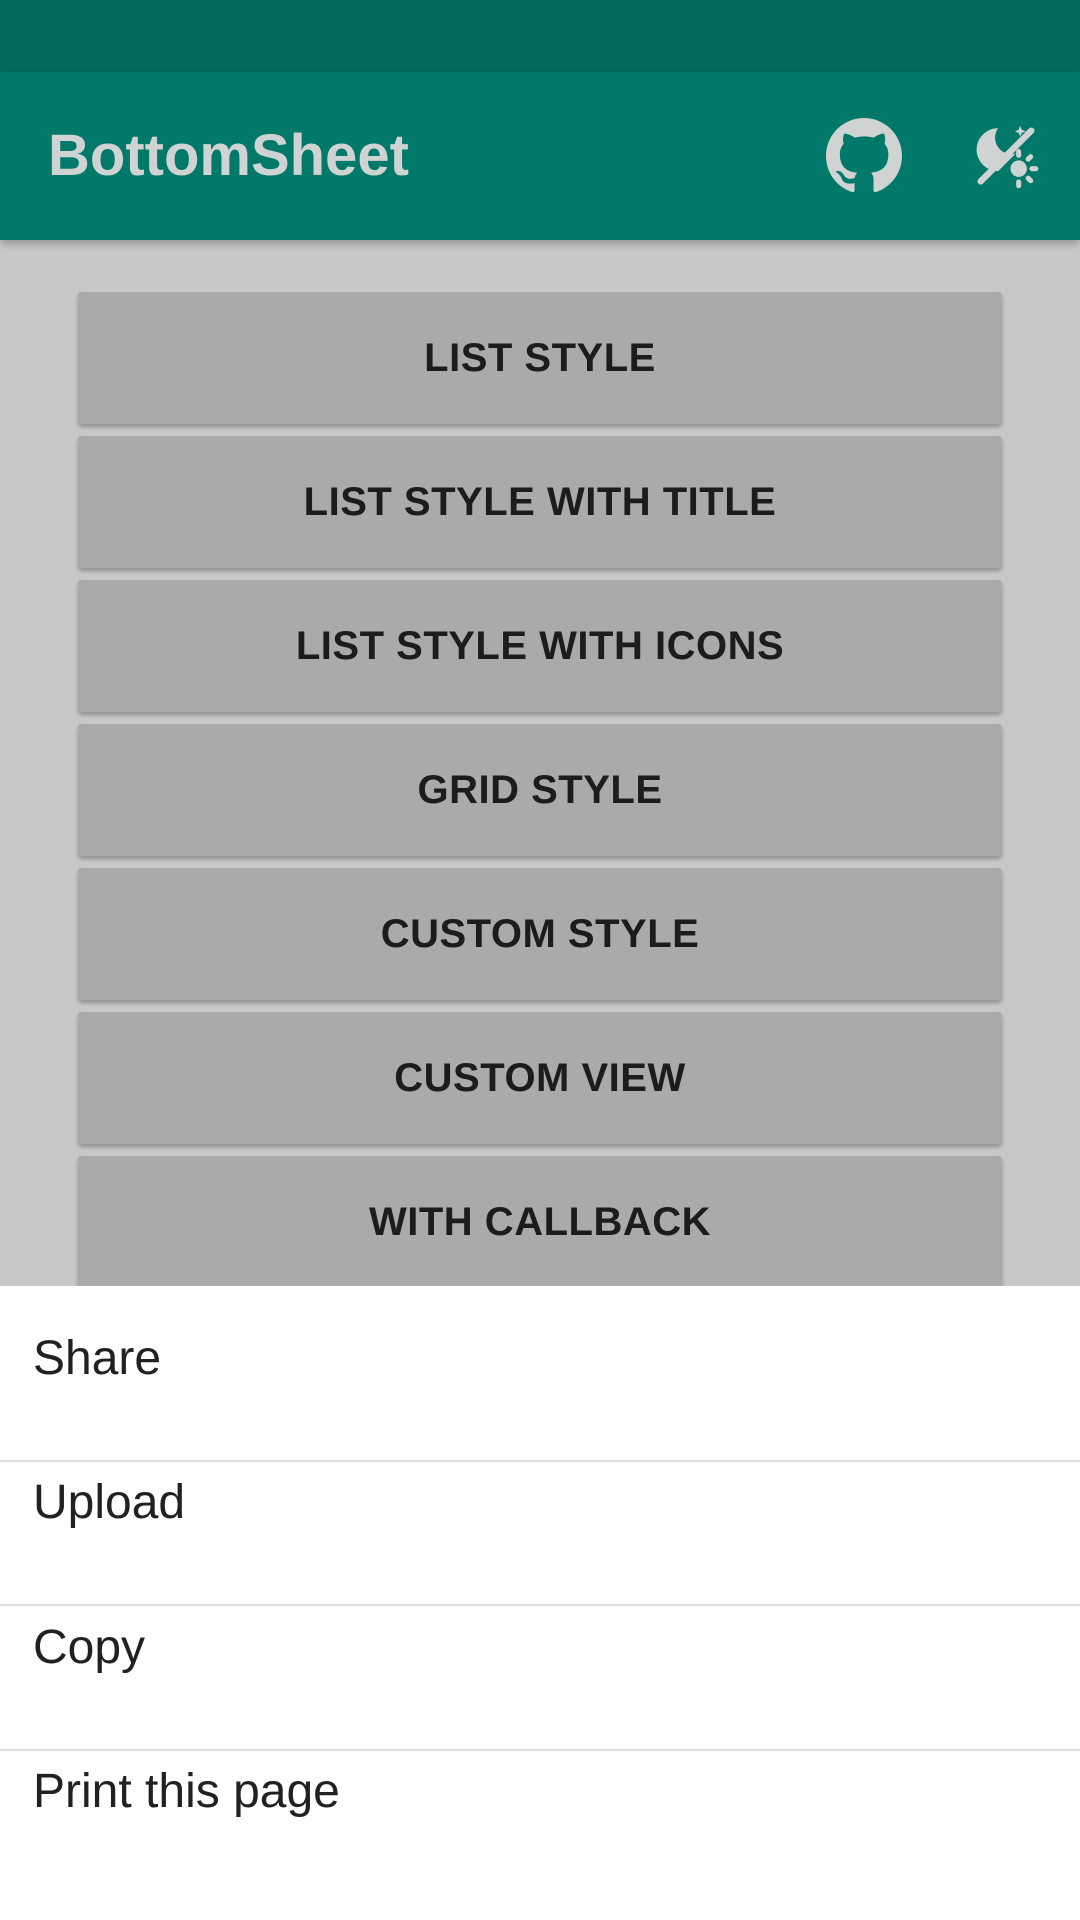 The width and height of the screenshot is (1080, 1920). I want to click on grid-style-button: GRID STYLE, so click(540, 790).